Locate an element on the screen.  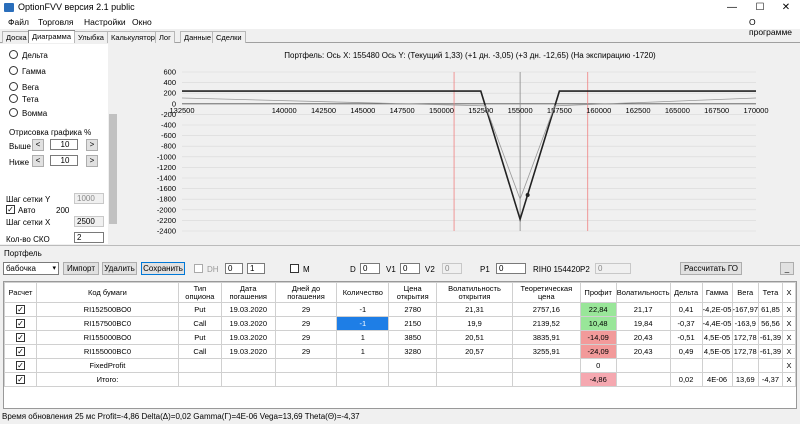
delete-button: Удалить is located at coordinates (119, 268).